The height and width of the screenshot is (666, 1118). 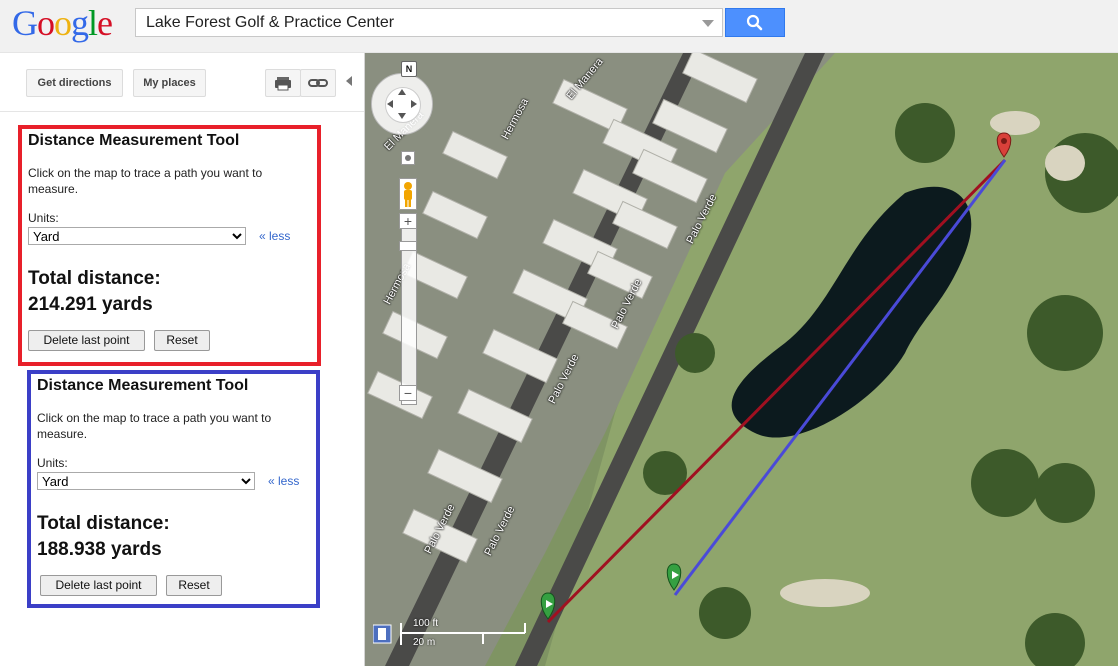 I want to click on zoom-out-button: −, so click(x=408, y=393).